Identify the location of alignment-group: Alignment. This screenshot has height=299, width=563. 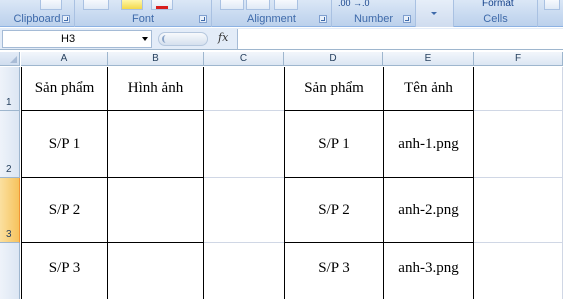
(272, 13).